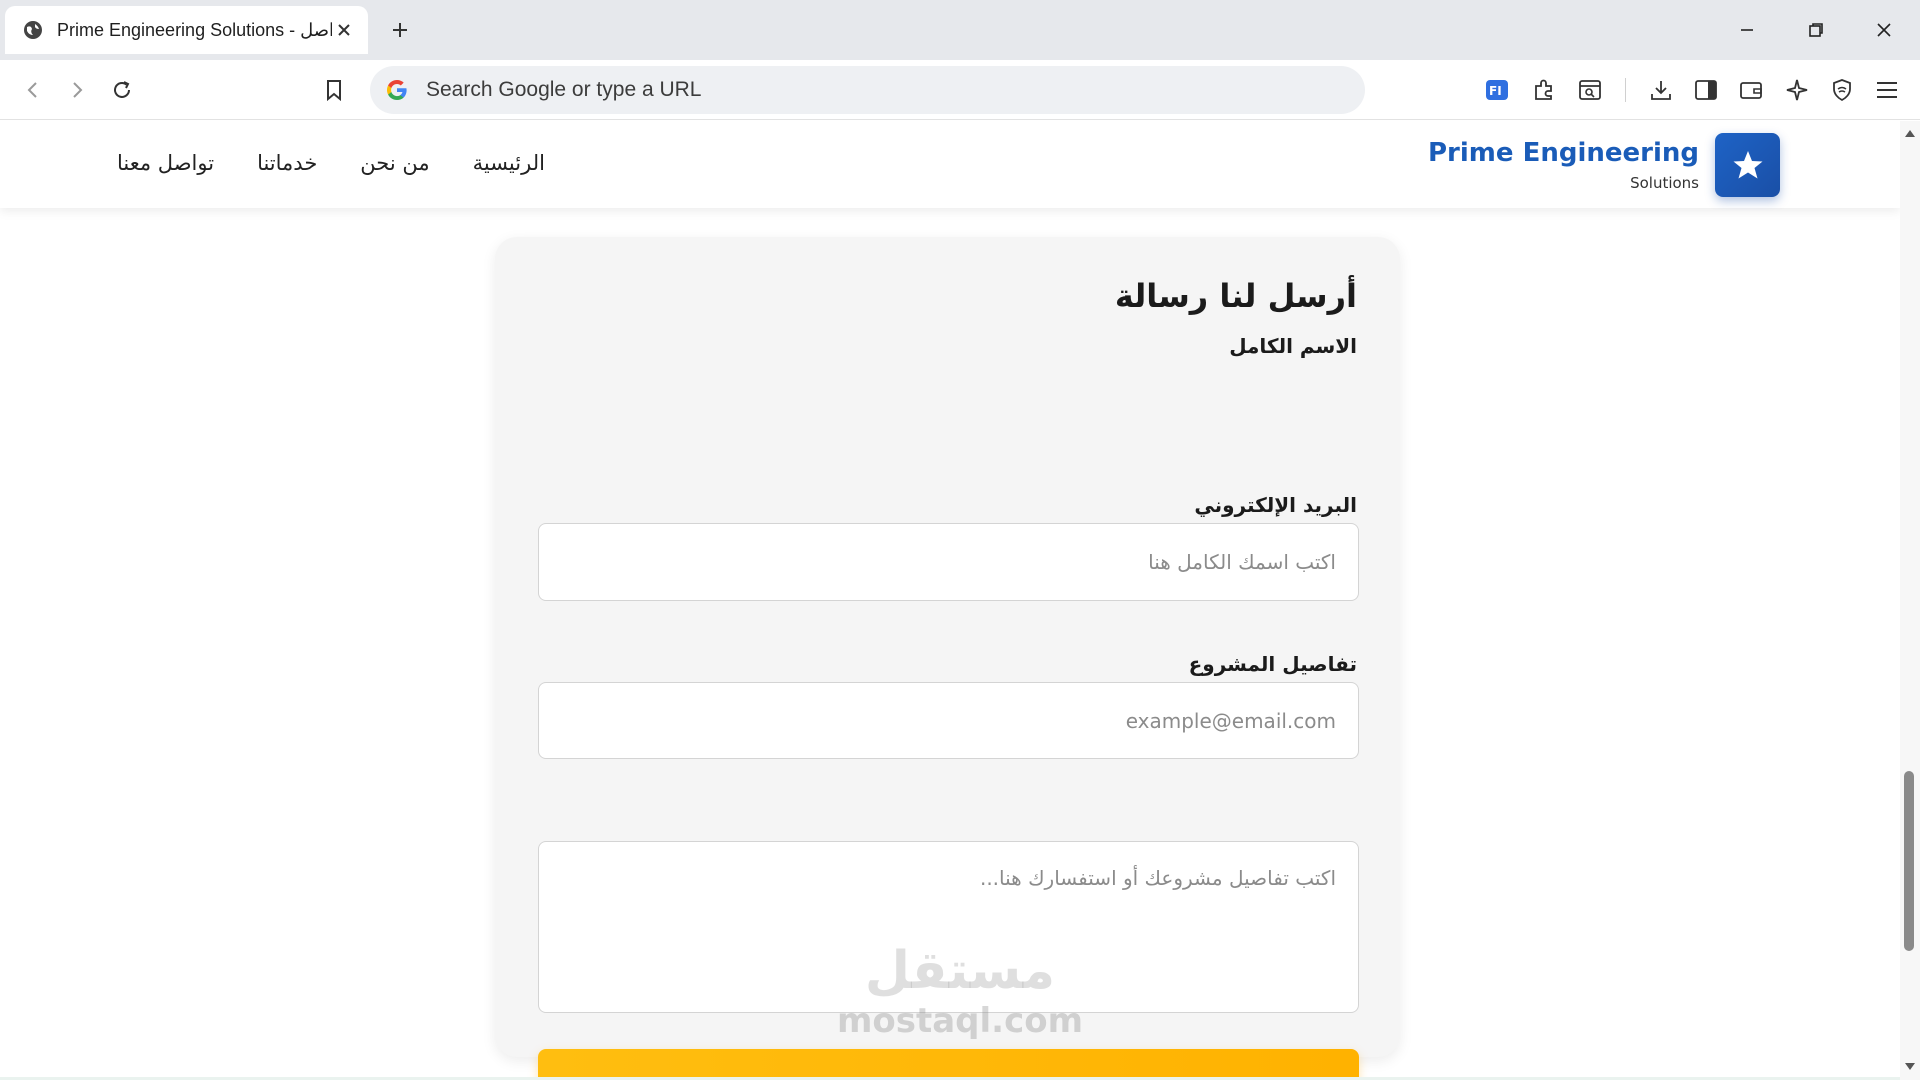 This screenshot has height=1080, width=1920. Describe the element at coordinates (287, 163) in the screenshot. I see `nav-item-services: خدماتنا` at that location.